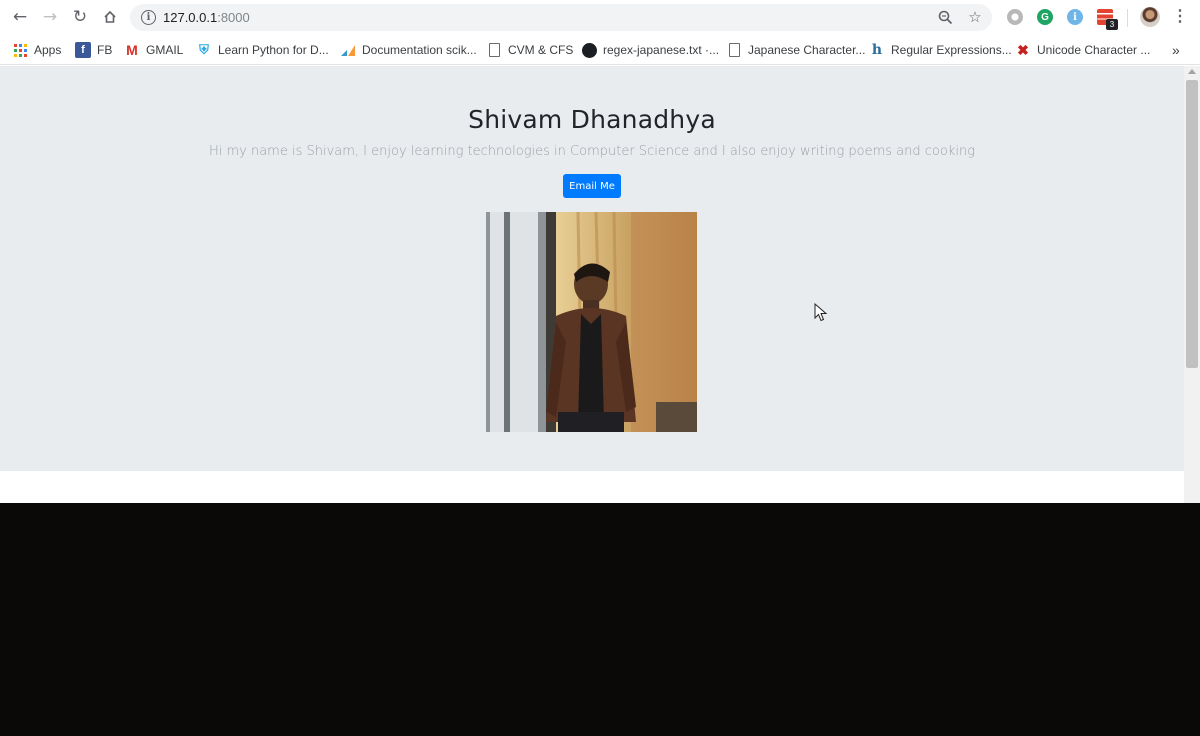 The width and height of the screenshot is (1200, 736). Describe the element at coordinates (1192, 224) in the screenshot. I see `scrollbar-thumb` at that location.